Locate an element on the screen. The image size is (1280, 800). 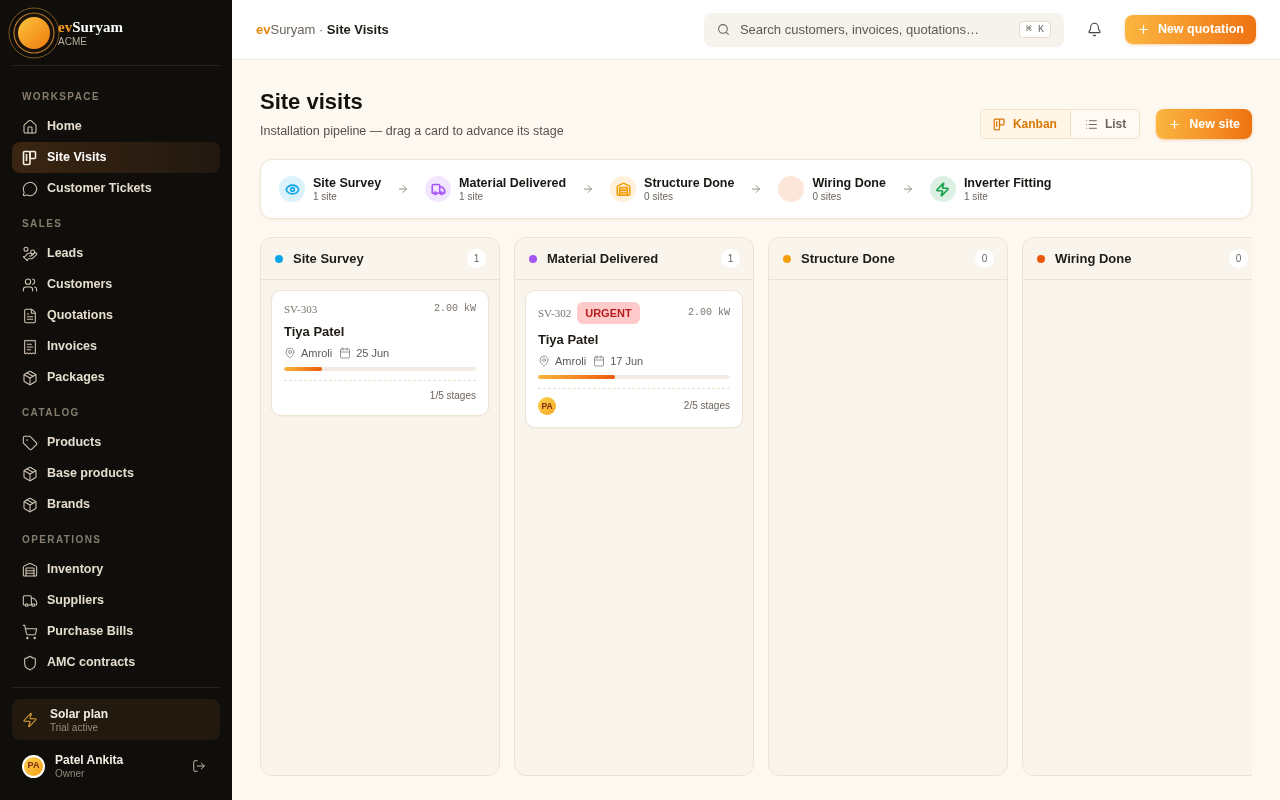
section-label: WORKSPACE is located at coordinates (61, 97).